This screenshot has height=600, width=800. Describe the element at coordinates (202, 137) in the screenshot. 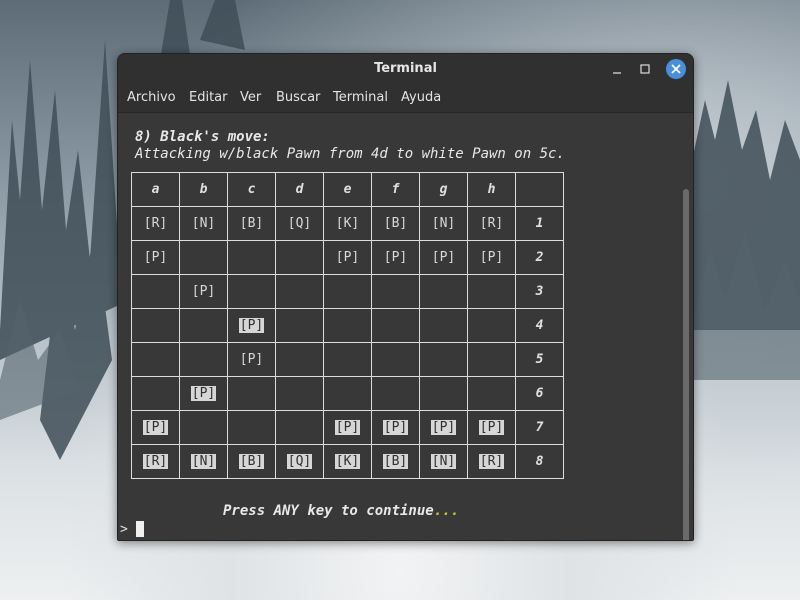

I see `move-heading: 8) Black's move:` at that location.